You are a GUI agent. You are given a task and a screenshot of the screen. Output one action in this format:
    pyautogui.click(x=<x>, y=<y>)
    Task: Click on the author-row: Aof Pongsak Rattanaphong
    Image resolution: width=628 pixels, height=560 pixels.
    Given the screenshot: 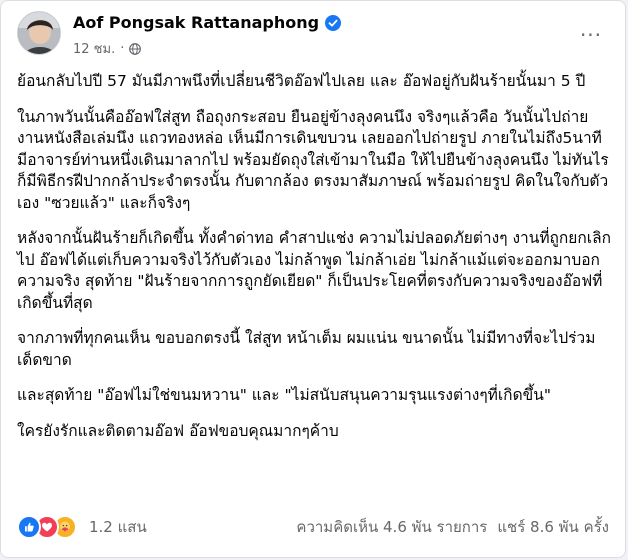 What is the action you would take?
    pyautogui.click(x=207, y=22)
    